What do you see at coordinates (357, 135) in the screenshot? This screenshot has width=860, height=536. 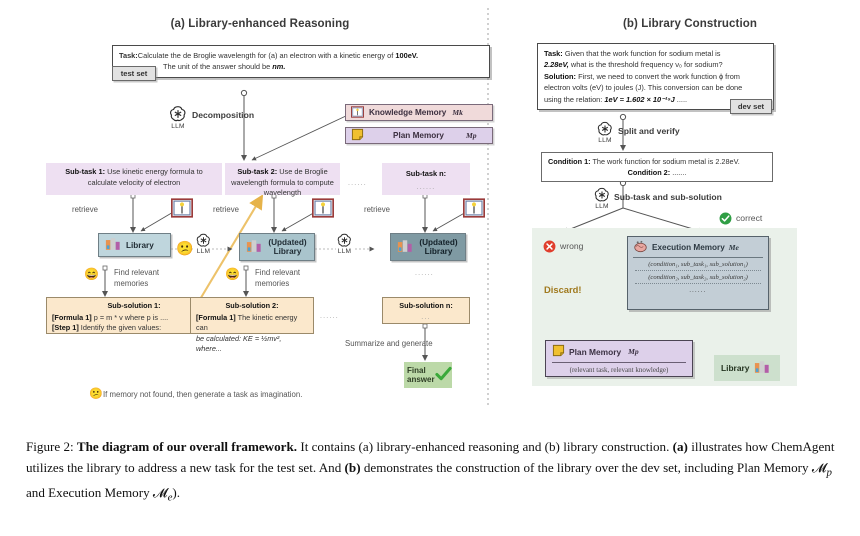 I see `sticky-note-icon` at bounding box center [357, 135].